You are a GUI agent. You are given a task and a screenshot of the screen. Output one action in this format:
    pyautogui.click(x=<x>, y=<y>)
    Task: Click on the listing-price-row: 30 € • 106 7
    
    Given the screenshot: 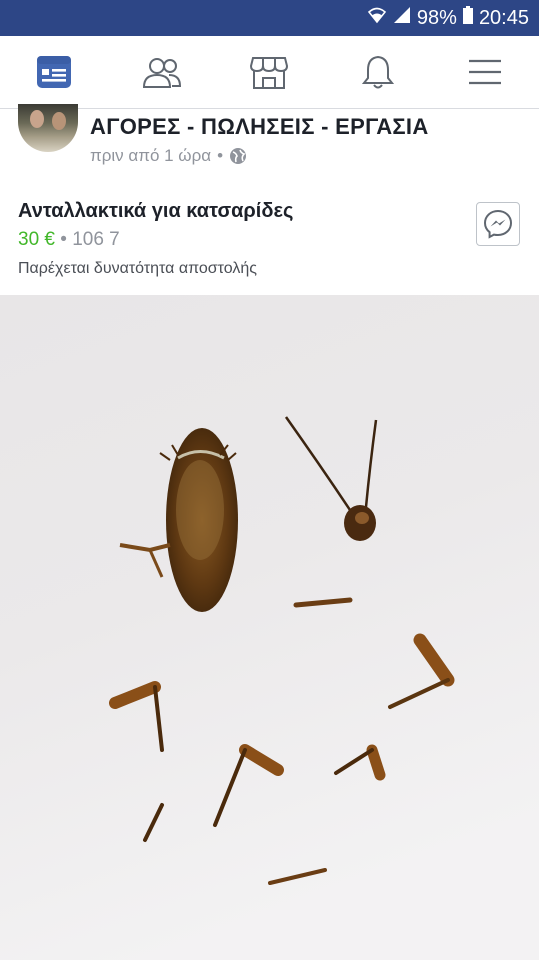 What is the action you would take?
    pyautogui.click(x=69, y=240)
    